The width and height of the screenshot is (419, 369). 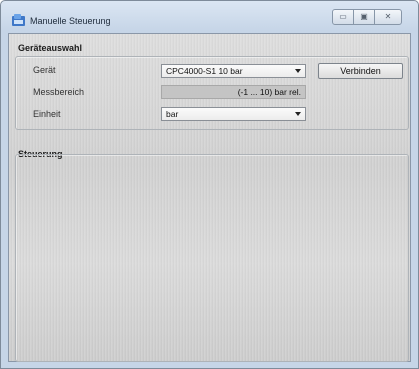 What do you see at coordinates (18, 20) in the screenshot?
I see `app-icon` at bounding box center [18, 20].